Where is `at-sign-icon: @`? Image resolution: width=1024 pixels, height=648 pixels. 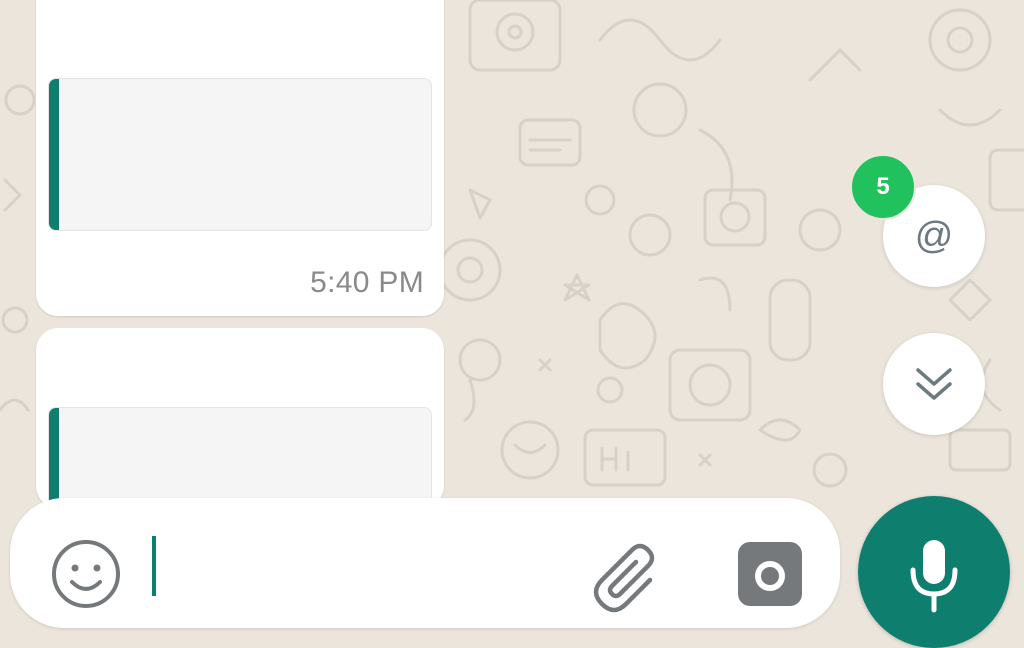 at-sign-icon: @ is located at coordinates (934, 236).